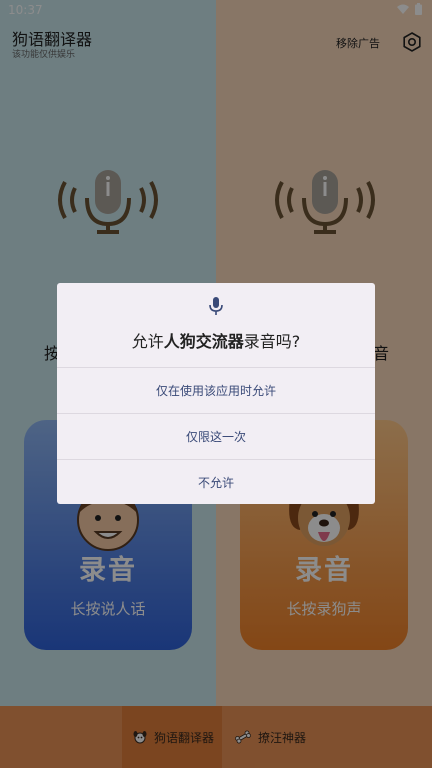  I want to click on allow-while-using-button: 仅在使用该应用时允许, so click(216, 390).